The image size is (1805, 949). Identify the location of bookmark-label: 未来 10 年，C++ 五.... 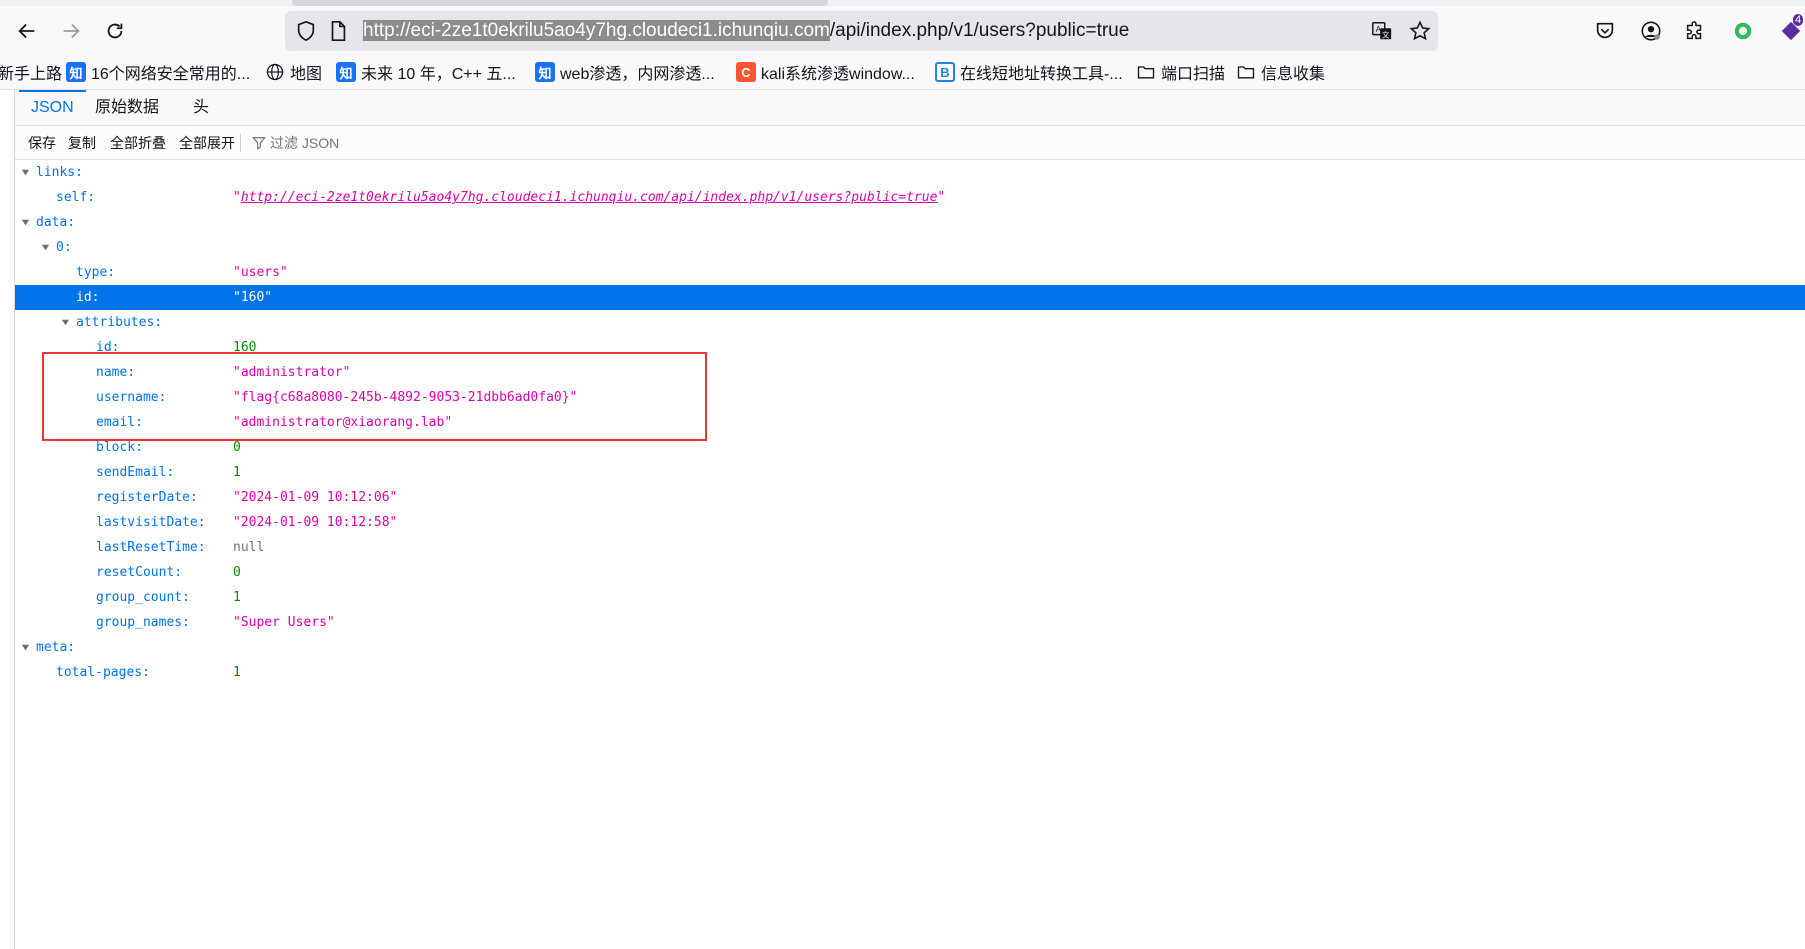
(438, 74).